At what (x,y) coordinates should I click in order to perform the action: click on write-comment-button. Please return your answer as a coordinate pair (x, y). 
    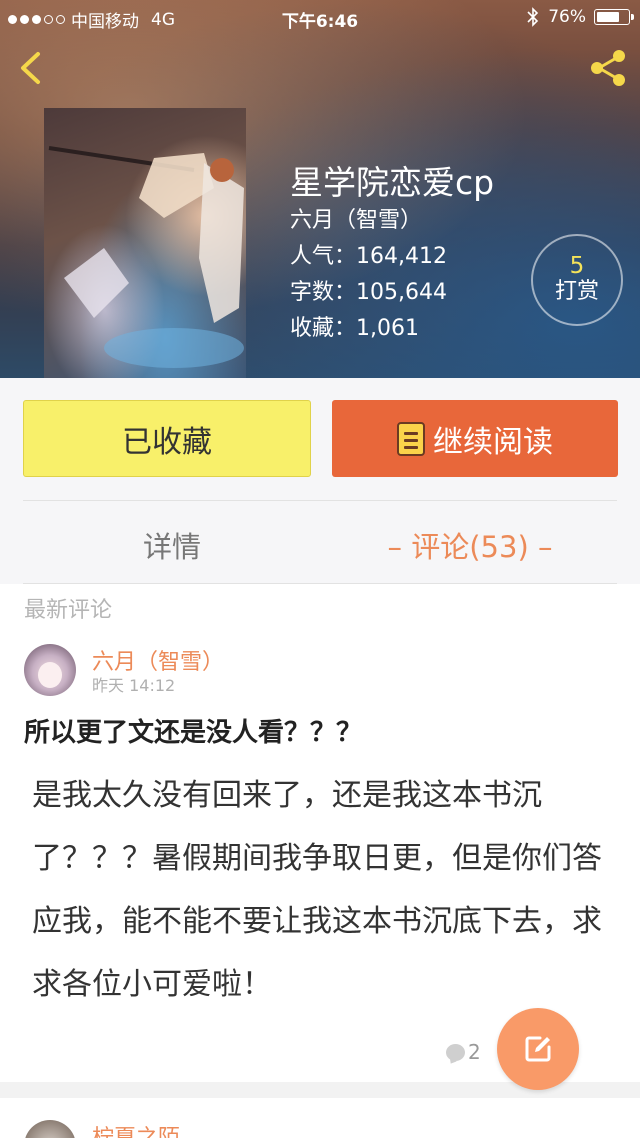
    Looking at the image, I should click on (538, 1049).